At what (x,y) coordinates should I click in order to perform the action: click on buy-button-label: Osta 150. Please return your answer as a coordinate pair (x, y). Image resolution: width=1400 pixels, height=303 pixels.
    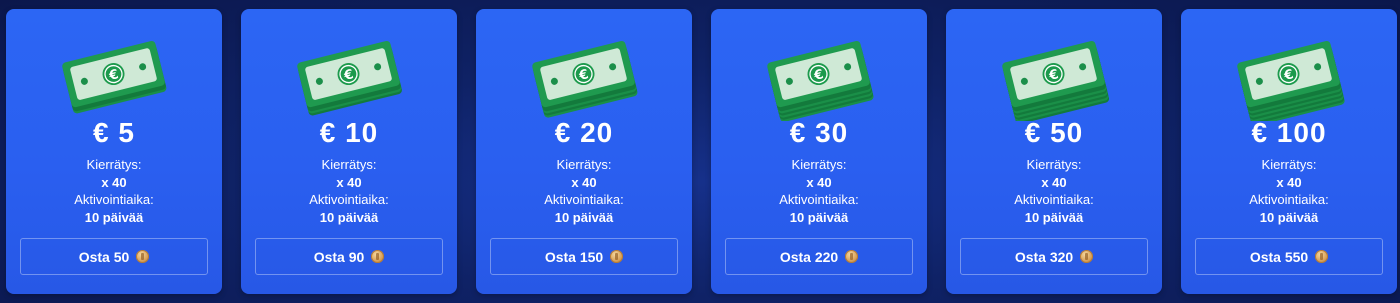
    Looking at the image, I should click on (574, 256).